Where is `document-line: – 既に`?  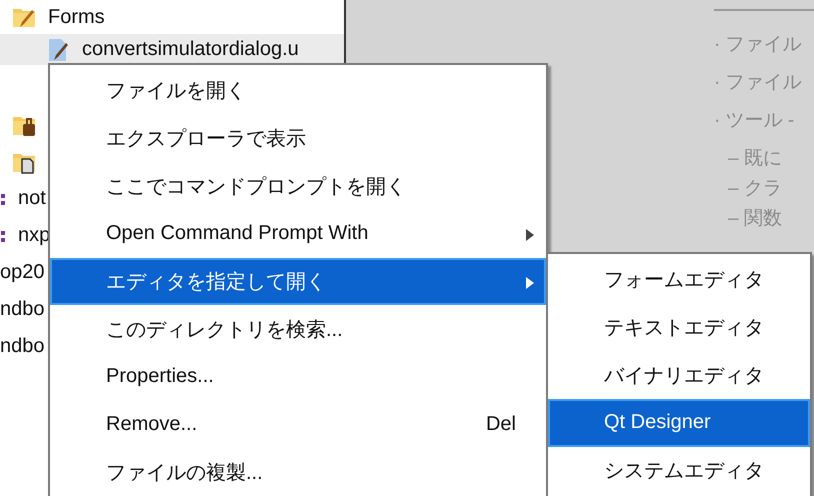 document-line: – 既に is located at coordinates (755, 159).